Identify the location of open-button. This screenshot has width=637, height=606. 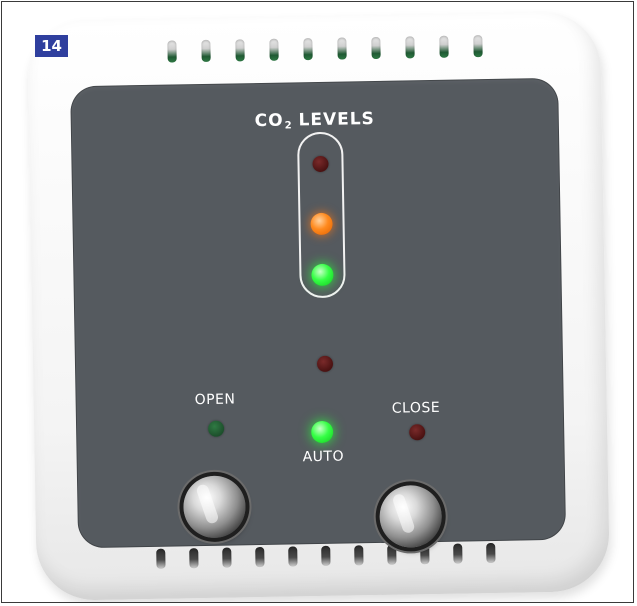
(214, 507).